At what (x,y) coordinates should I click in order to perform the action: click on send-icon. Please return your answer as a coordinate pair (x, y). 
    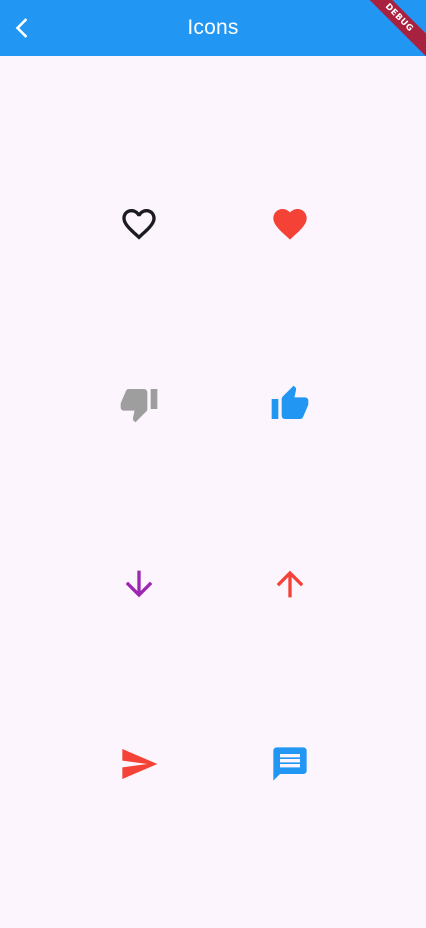
    Looking at the image, I should click on (139, 764).